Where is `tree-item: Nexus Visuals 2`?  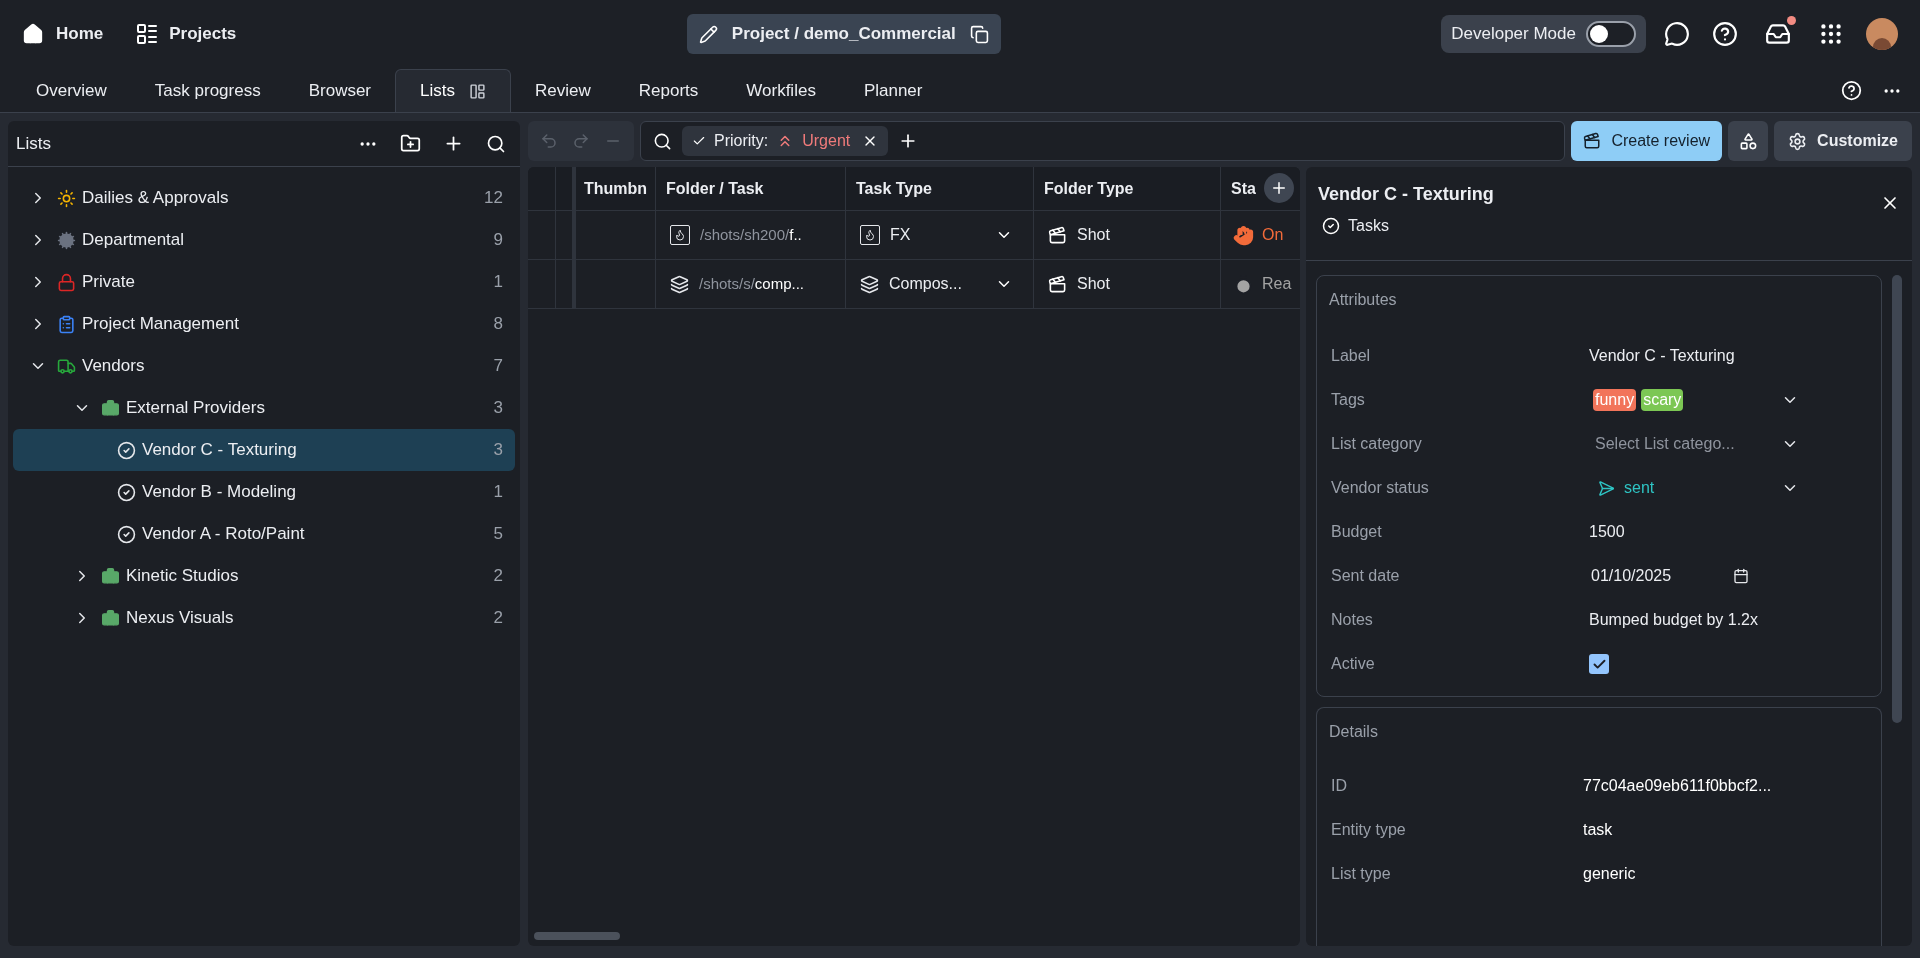 tree-item: Nexus Visuals 2 is located at coordinates (264, 618).